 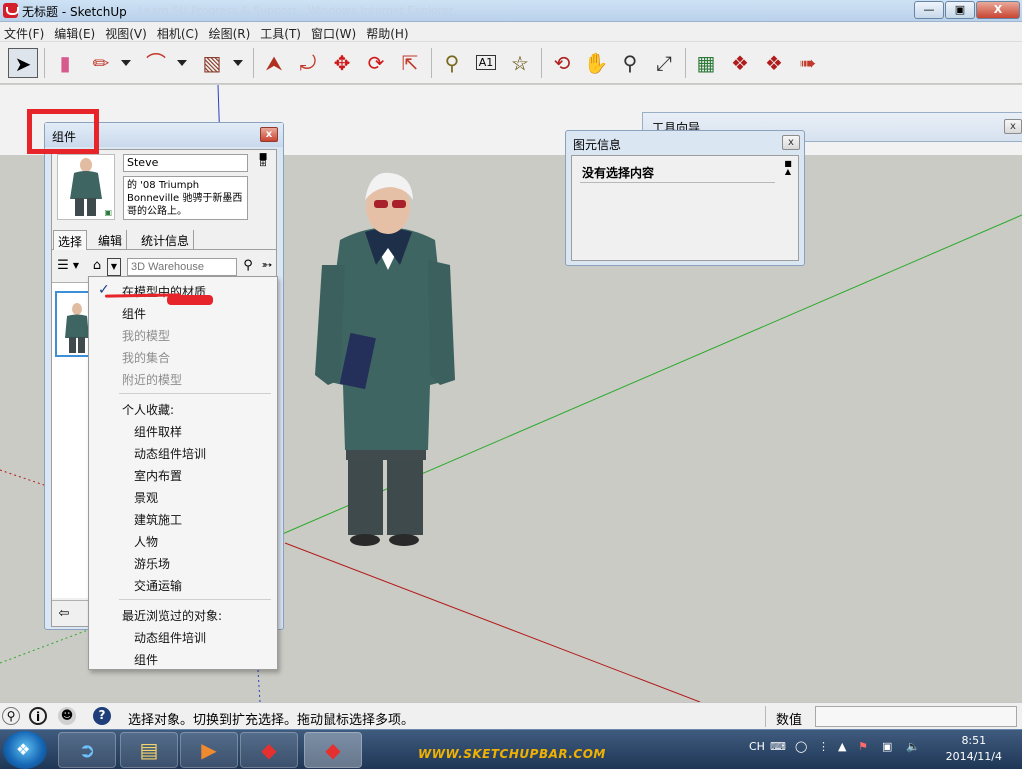 I want to click on forward-icon: ➳, so click(x=267, y=266).